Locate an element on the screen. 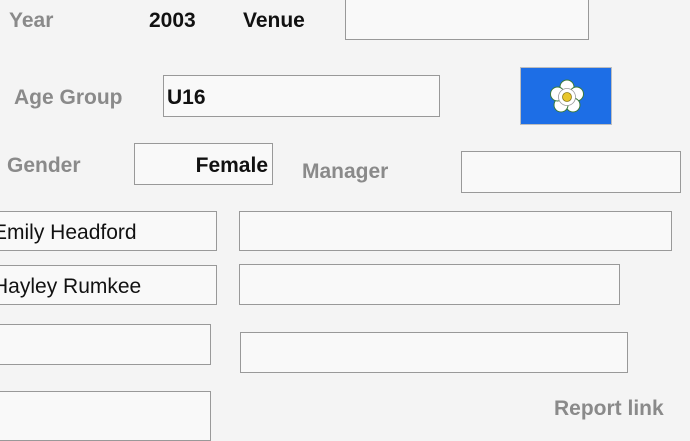 This screenshot has height=441, width=690. gender-value: Female is located at coordinates (231, 165).